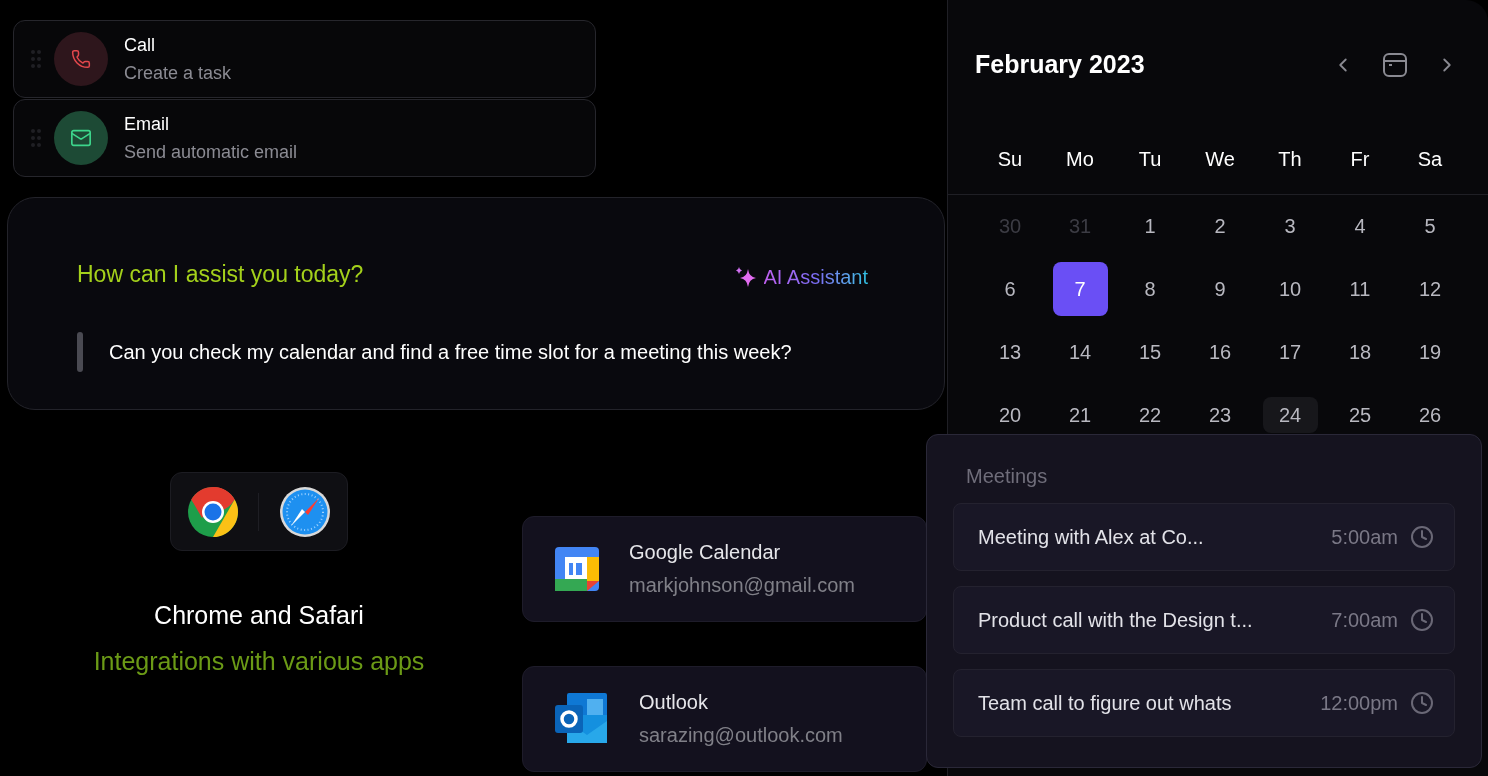 Image resolution: width=1488 pixels, height=776 pixels. I want to click on calendar-day: 24, so click(1290, 415).